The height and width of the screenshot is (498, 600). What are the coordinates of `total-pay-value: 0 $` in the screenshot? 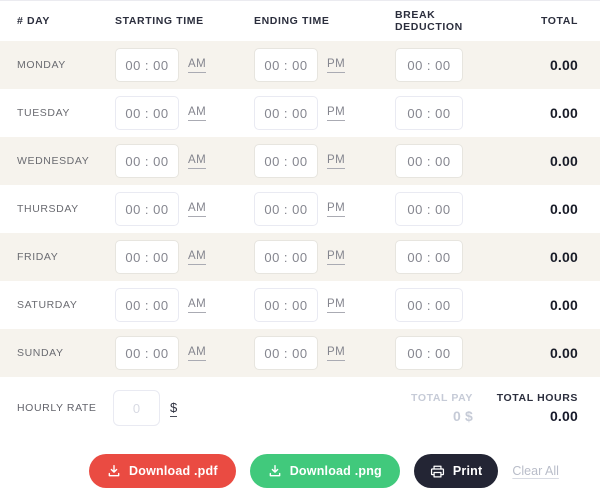 It's located at (462, 416).